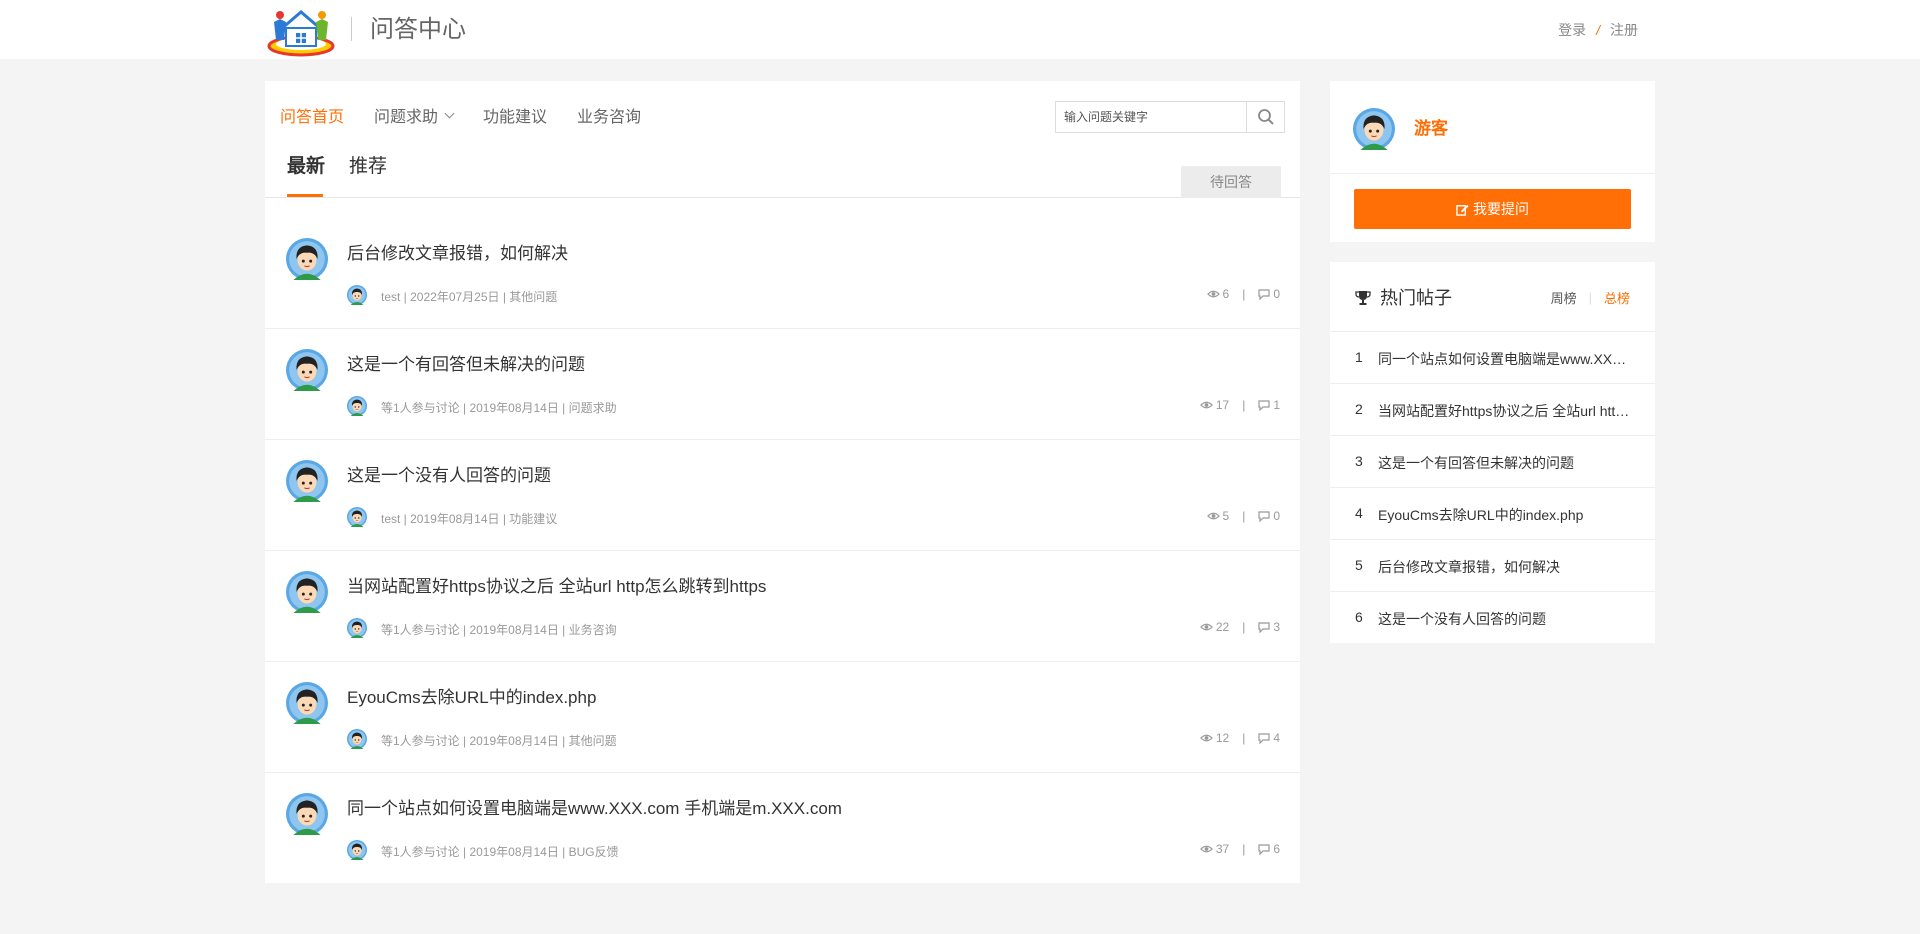 The width and height of the screenshot is (1920, 934). What do you see at coordinates (1231, 182) in the screenshot?
I see `pending-answer-button: 待回答` at bounding box center [1231, 182].